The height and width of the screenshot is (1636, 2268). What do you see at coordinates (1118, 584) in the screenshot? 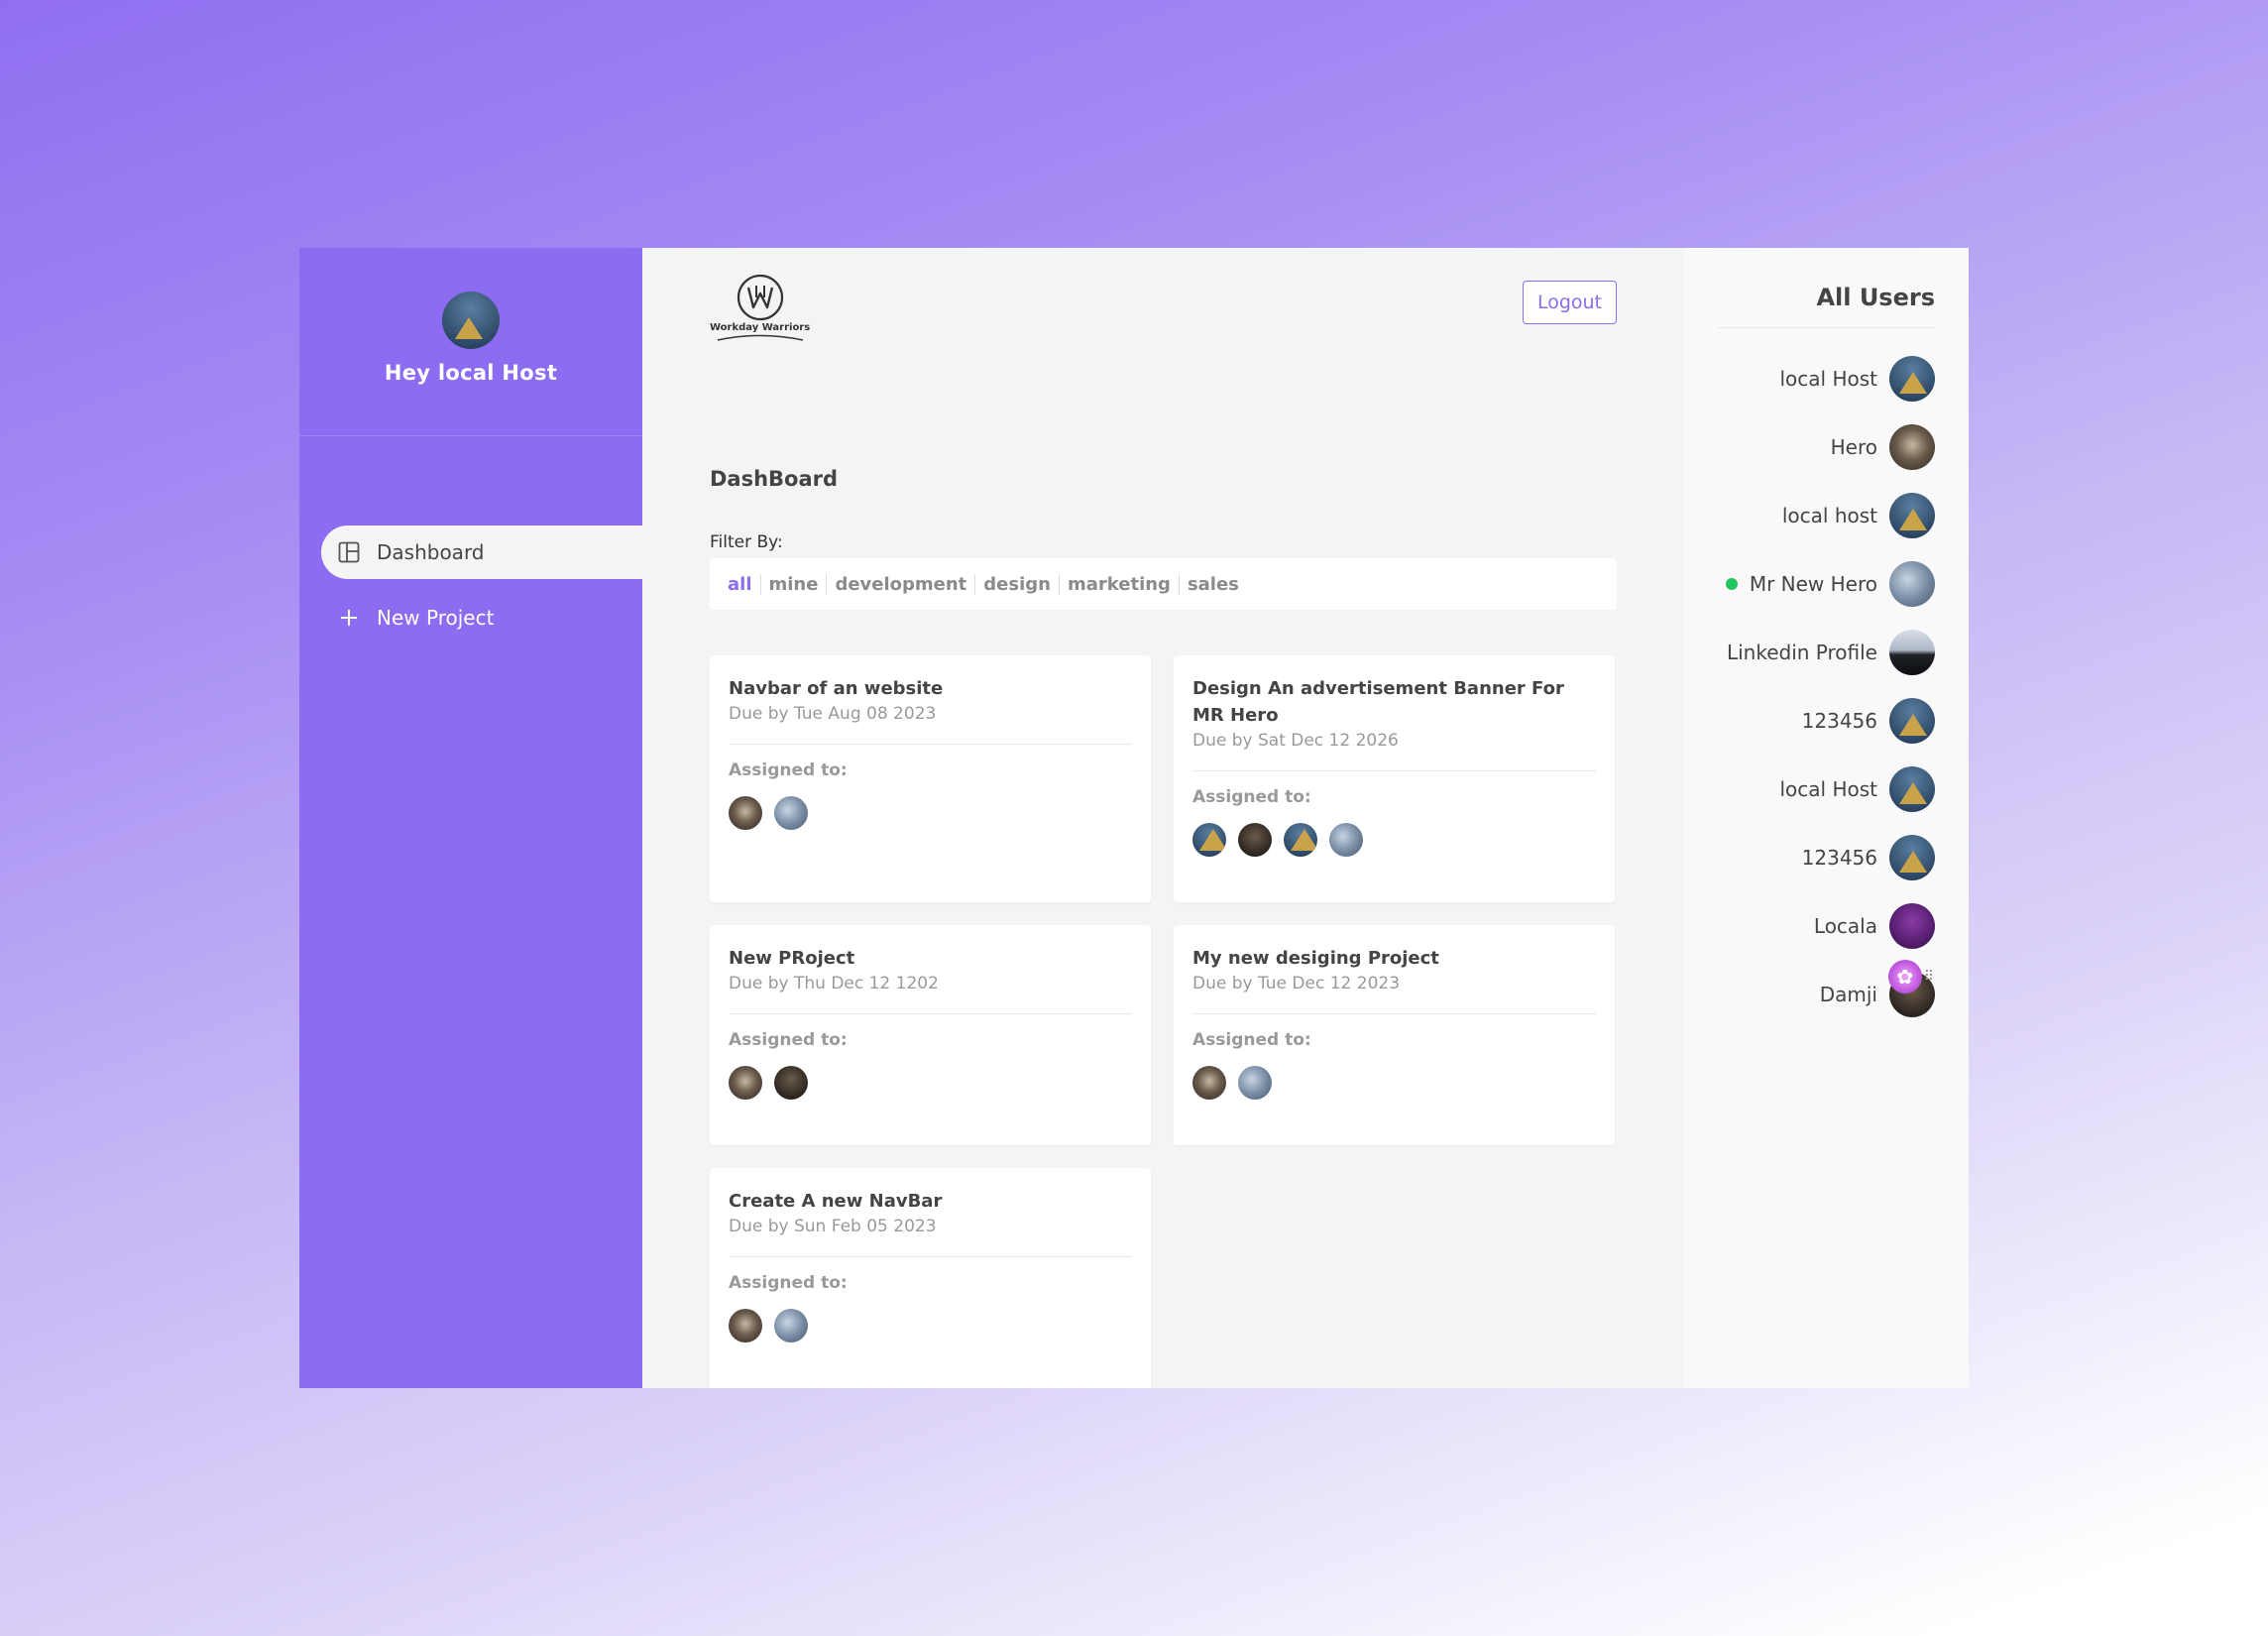
I see `filter-marketing: marketing` at bounding box center [1118, 584].